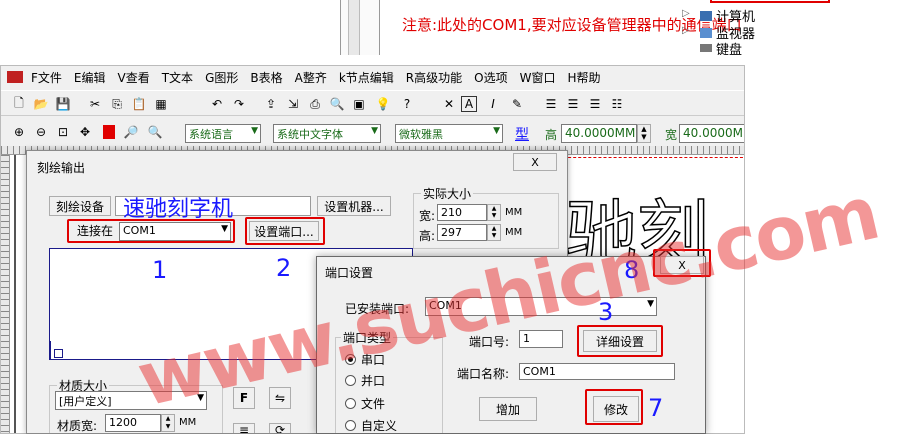 The height and width of the screenshot is (434, 900). What do you see at coordinates (41, 104) in the screenshot?
I see `open-icon: 📂` at bounding box center [41, 104].